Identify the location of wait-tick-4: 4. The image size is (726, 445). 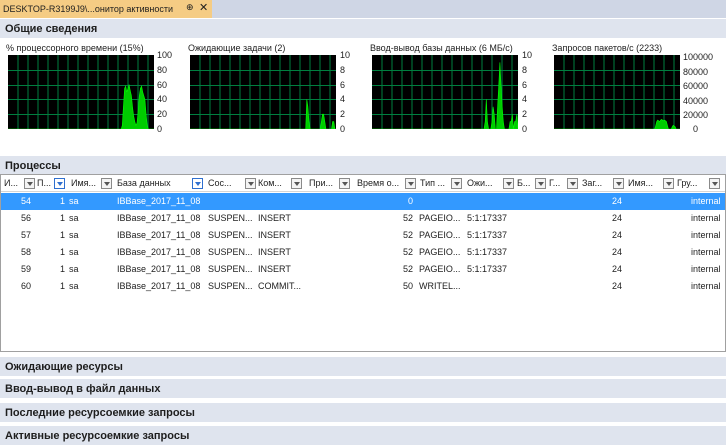
(343, 99).